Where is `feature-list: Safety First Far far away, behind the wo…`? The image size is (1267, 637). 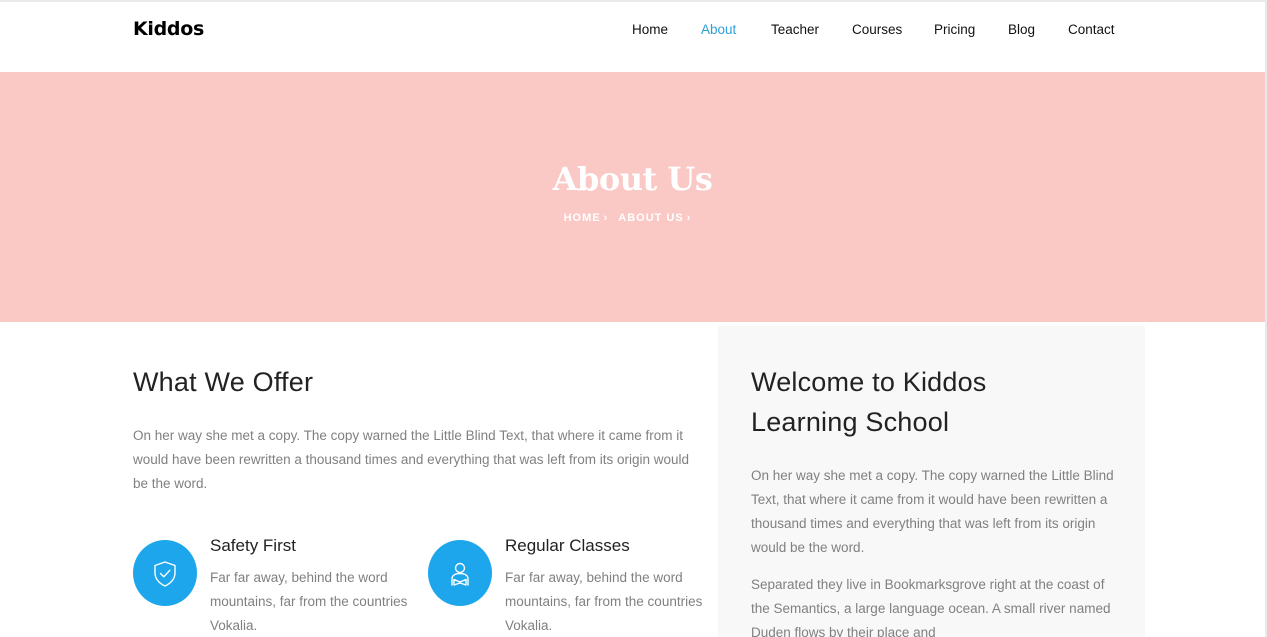 feature-list: Safety First Far far away, behind the wo… is located at coordinates (423, 586).